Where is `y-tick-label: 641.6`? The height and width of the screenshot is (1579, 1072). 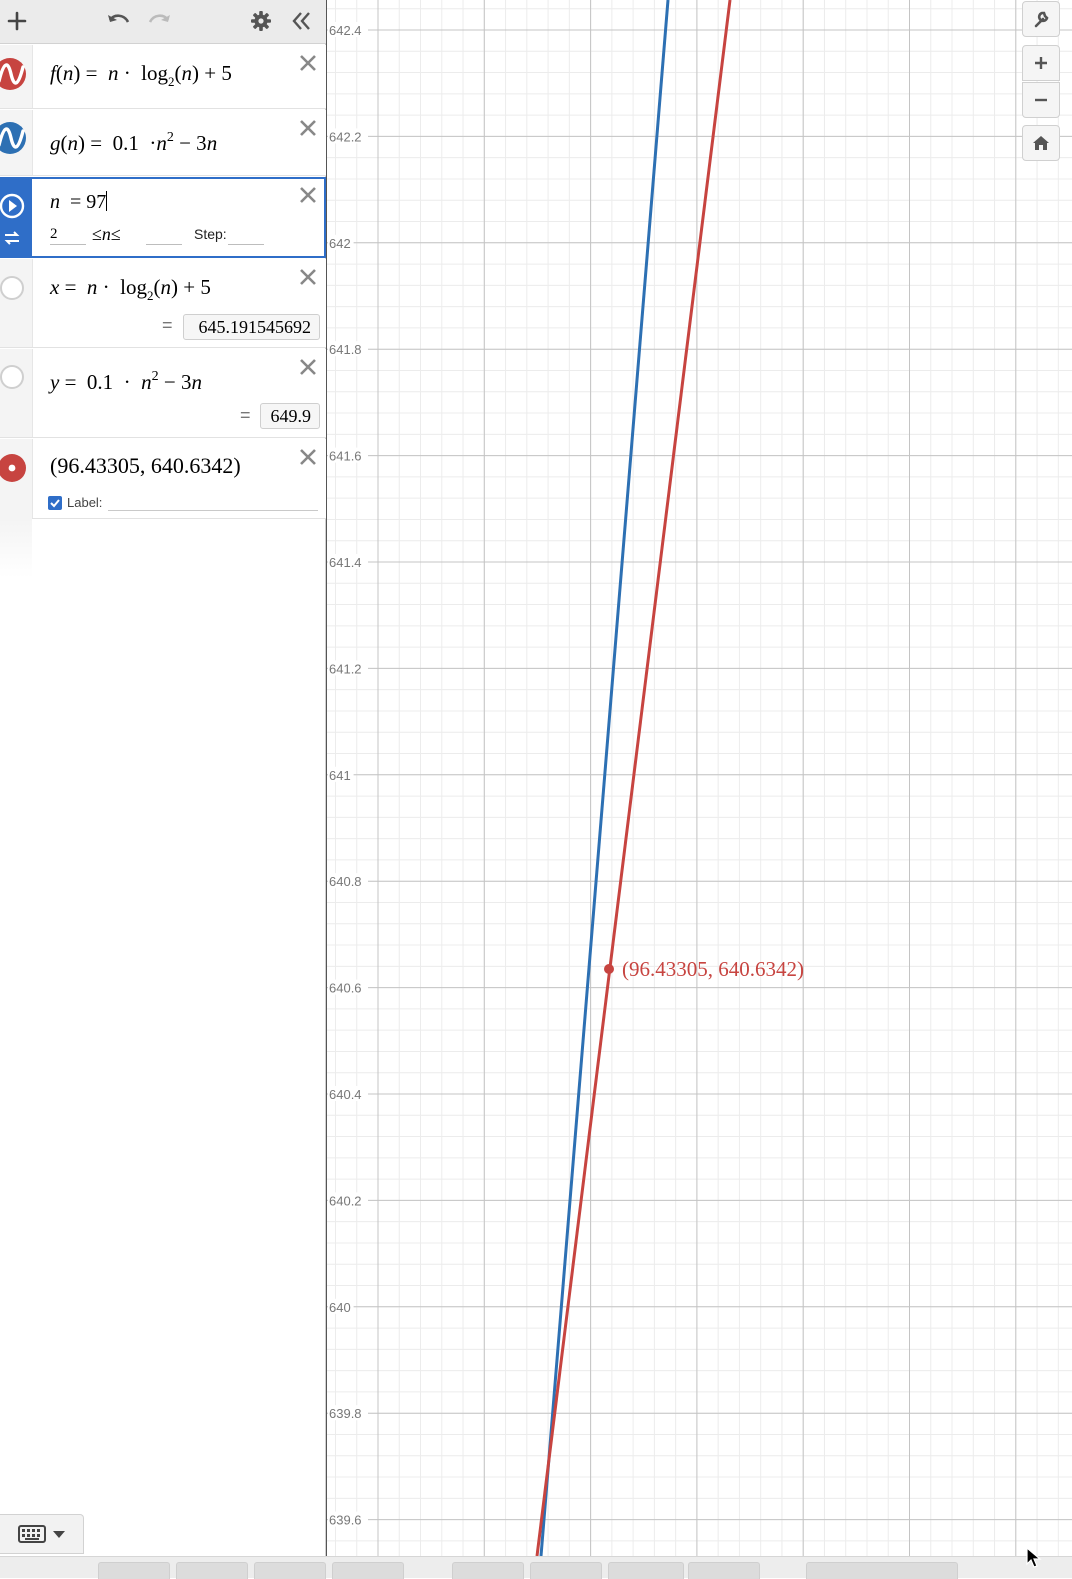 y-tick-label: 641.6 is located at coordinates (345, 456).